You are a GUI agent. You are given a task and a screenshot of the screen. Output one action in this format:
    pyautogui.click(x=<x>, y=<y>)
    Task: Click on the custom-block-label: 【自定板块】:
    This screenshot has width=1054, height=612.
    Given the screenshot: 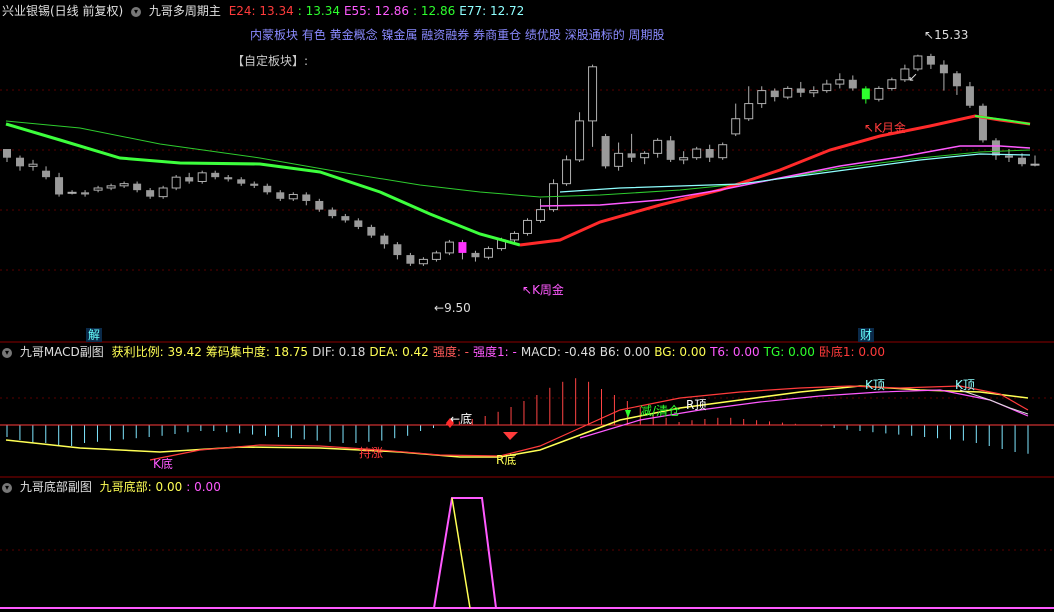 What is the action you would take?
    pyautogui.click(x=270, y=60)
    